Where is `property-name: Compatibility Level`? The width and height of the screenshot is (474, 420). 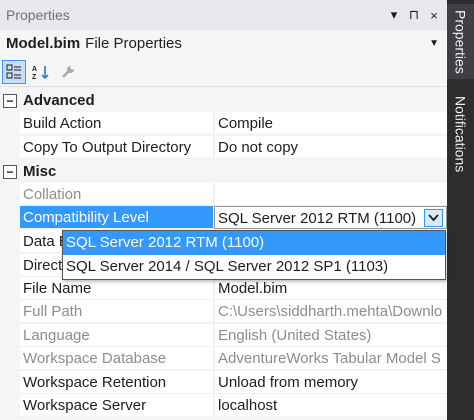
property-name: Compatibility Level is located at coordinates (116, 217).